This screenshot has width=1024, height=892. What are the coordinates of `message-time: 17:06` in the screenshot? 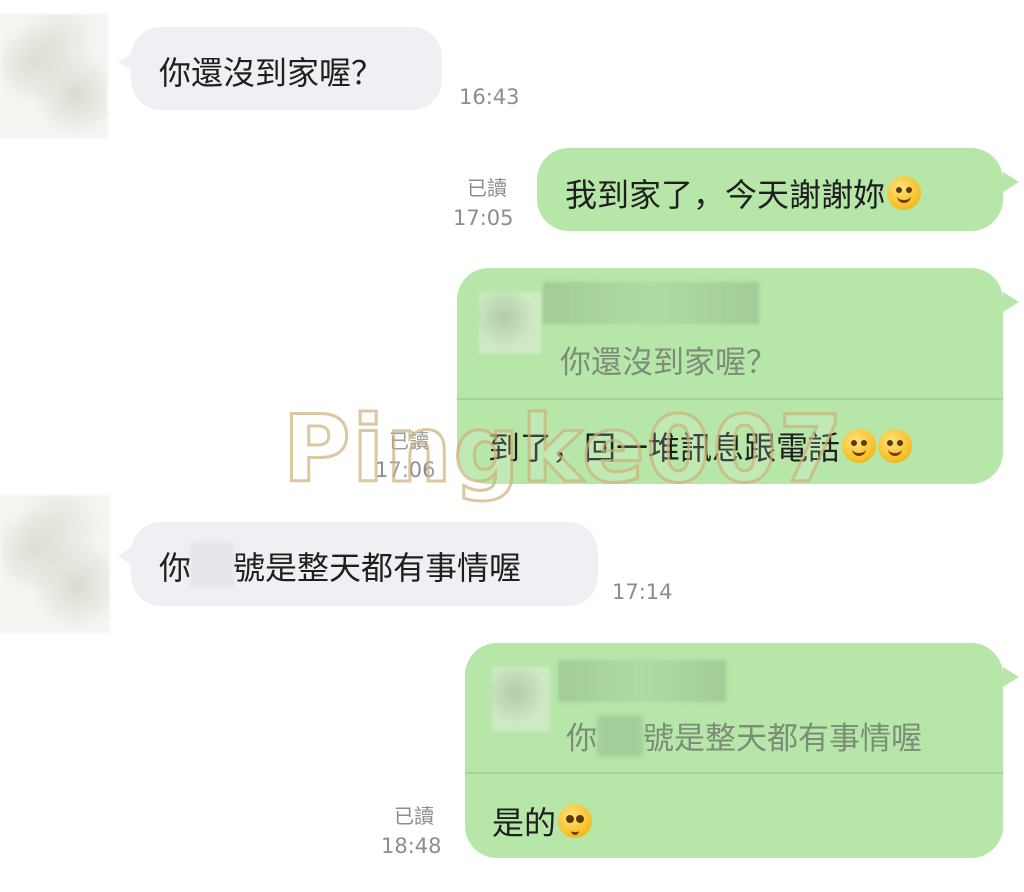 It's located at (405, 470).